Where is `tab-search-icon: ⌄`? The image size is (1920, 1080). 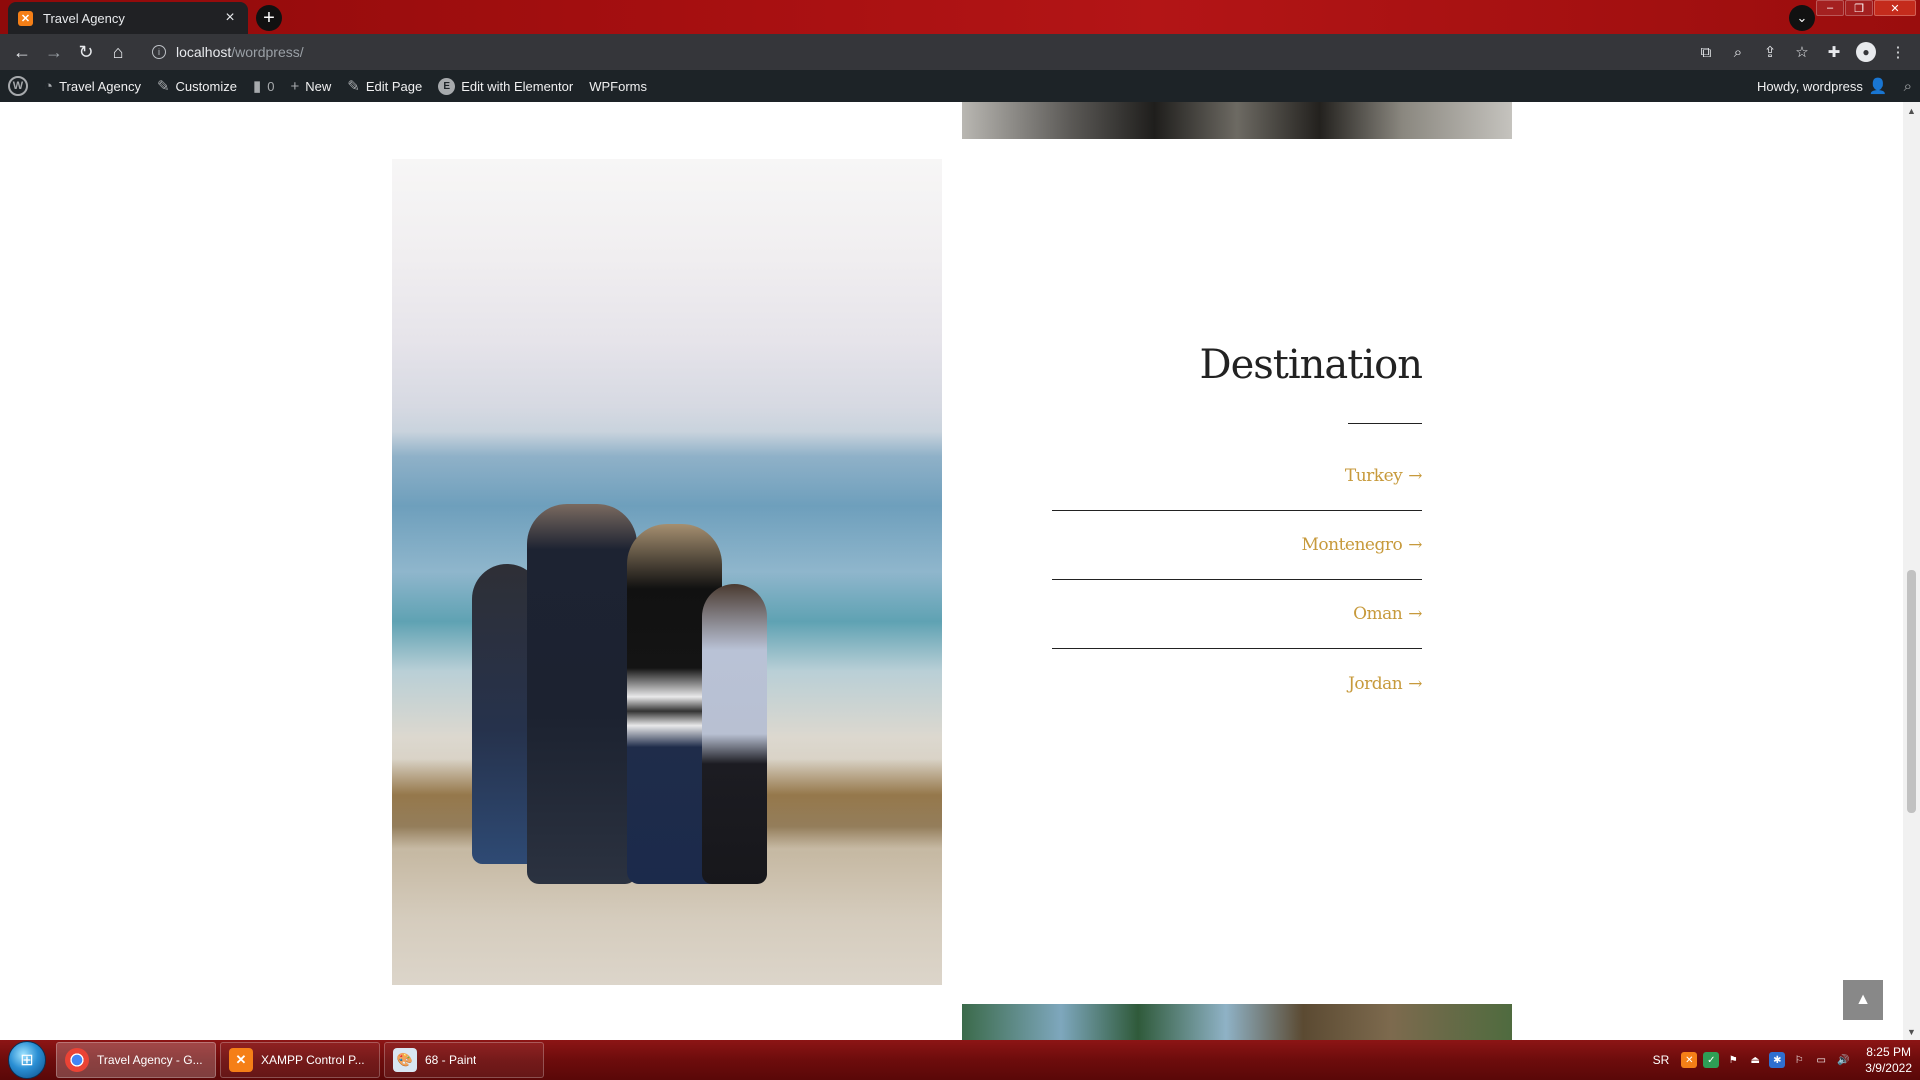
tab-search-icon: ⌄ is located at coordinates (1802, 18).